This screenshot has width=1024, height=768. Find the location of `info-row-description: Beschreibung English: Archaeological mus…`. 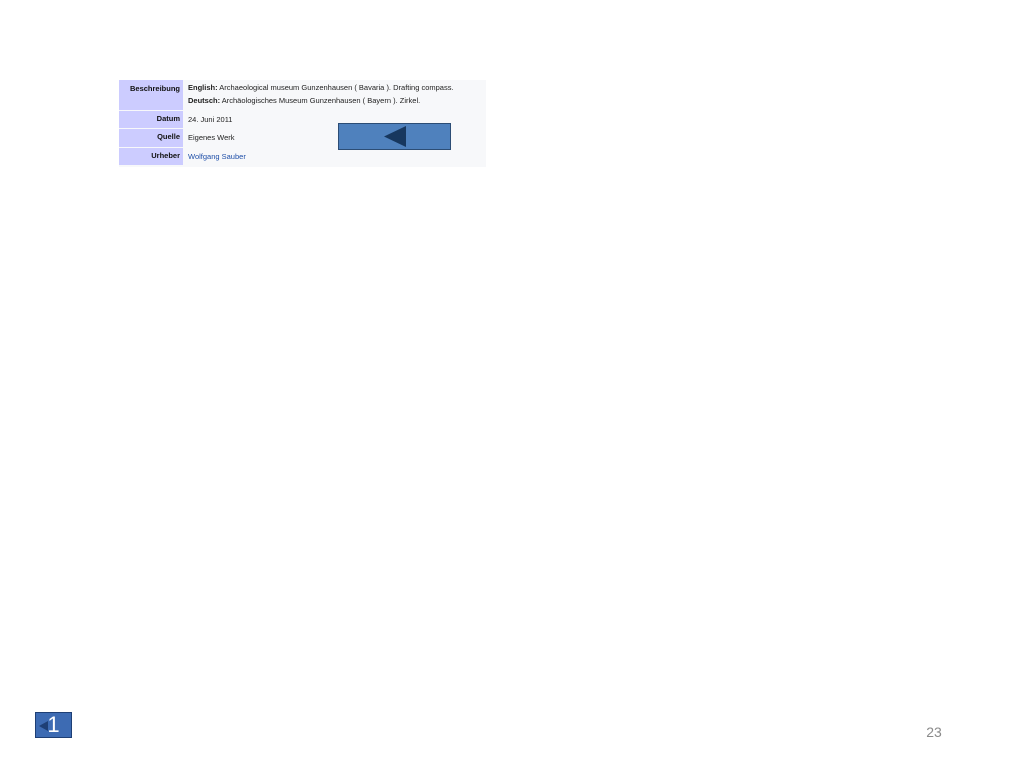

info-row-description: Beschreibung English: Archaeological mus… is located at coordinates (302, 95).